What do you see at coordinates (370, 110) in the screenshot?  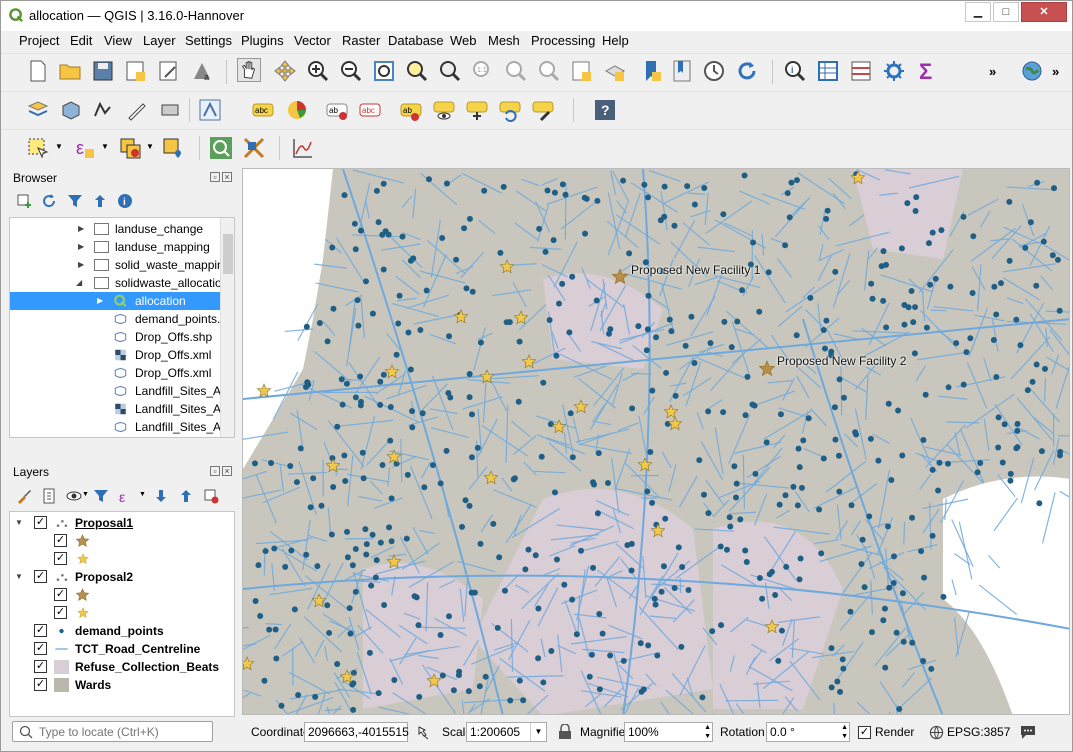 I see `toggle-label-display-icon: abc` at bounding box center [370, 110].